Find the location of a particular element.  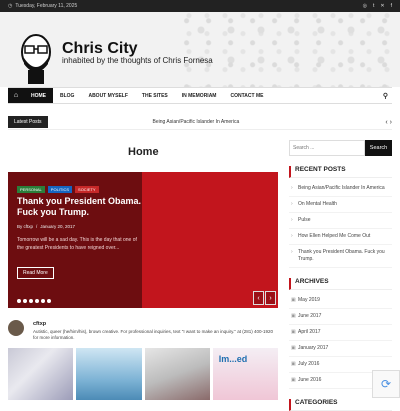

categories-widget: CATEGORIES is located at coordinates (340, 405).